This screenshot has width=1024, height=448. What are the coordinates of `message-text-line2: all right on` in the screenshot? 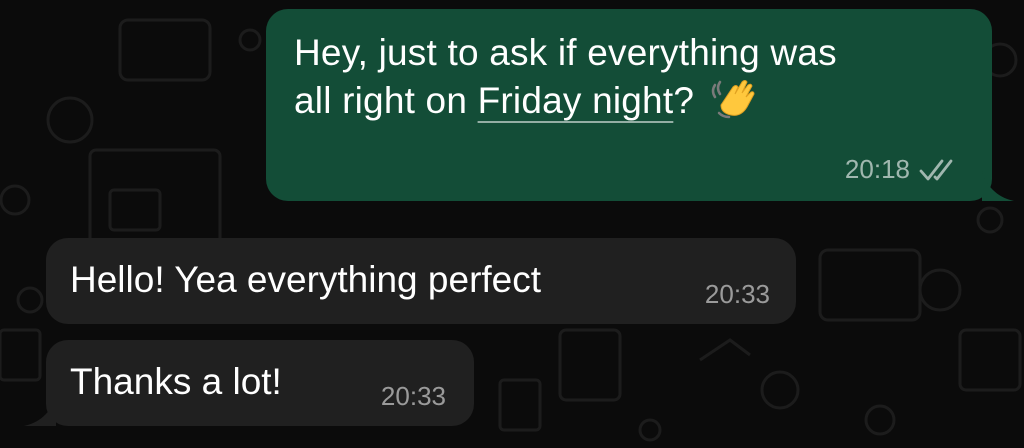 It's located at (386, 100).